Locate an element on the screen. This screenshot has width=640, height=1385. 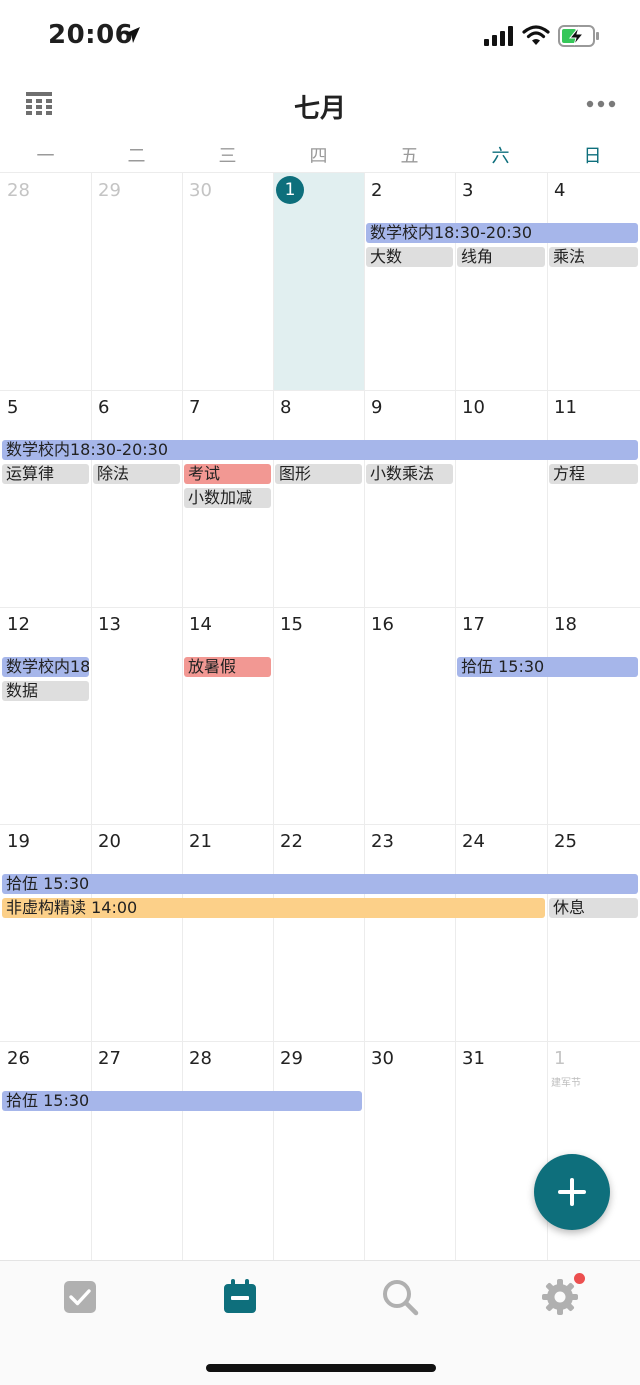
calendar-header: 七月 is located at coordinates (320, 107).